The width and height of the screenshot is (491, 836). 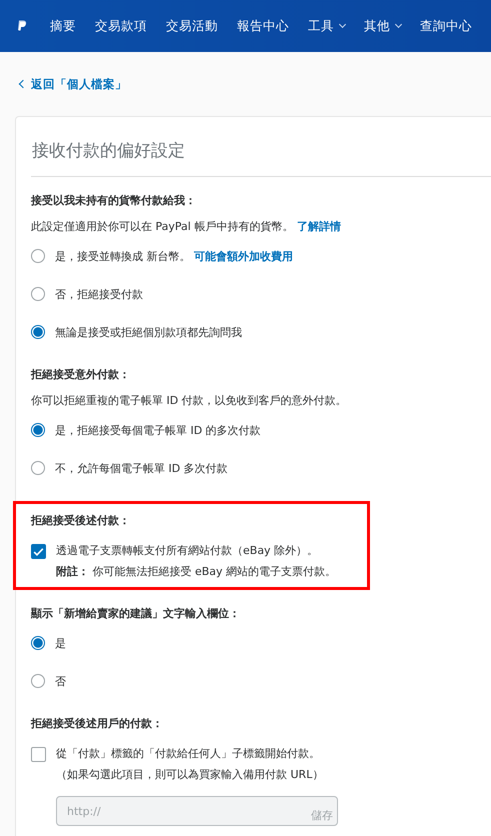 What do you see at coordinates (326, 26) in the screenshot?
I see `nav-item: 工具` at bounding box center [326, 26].